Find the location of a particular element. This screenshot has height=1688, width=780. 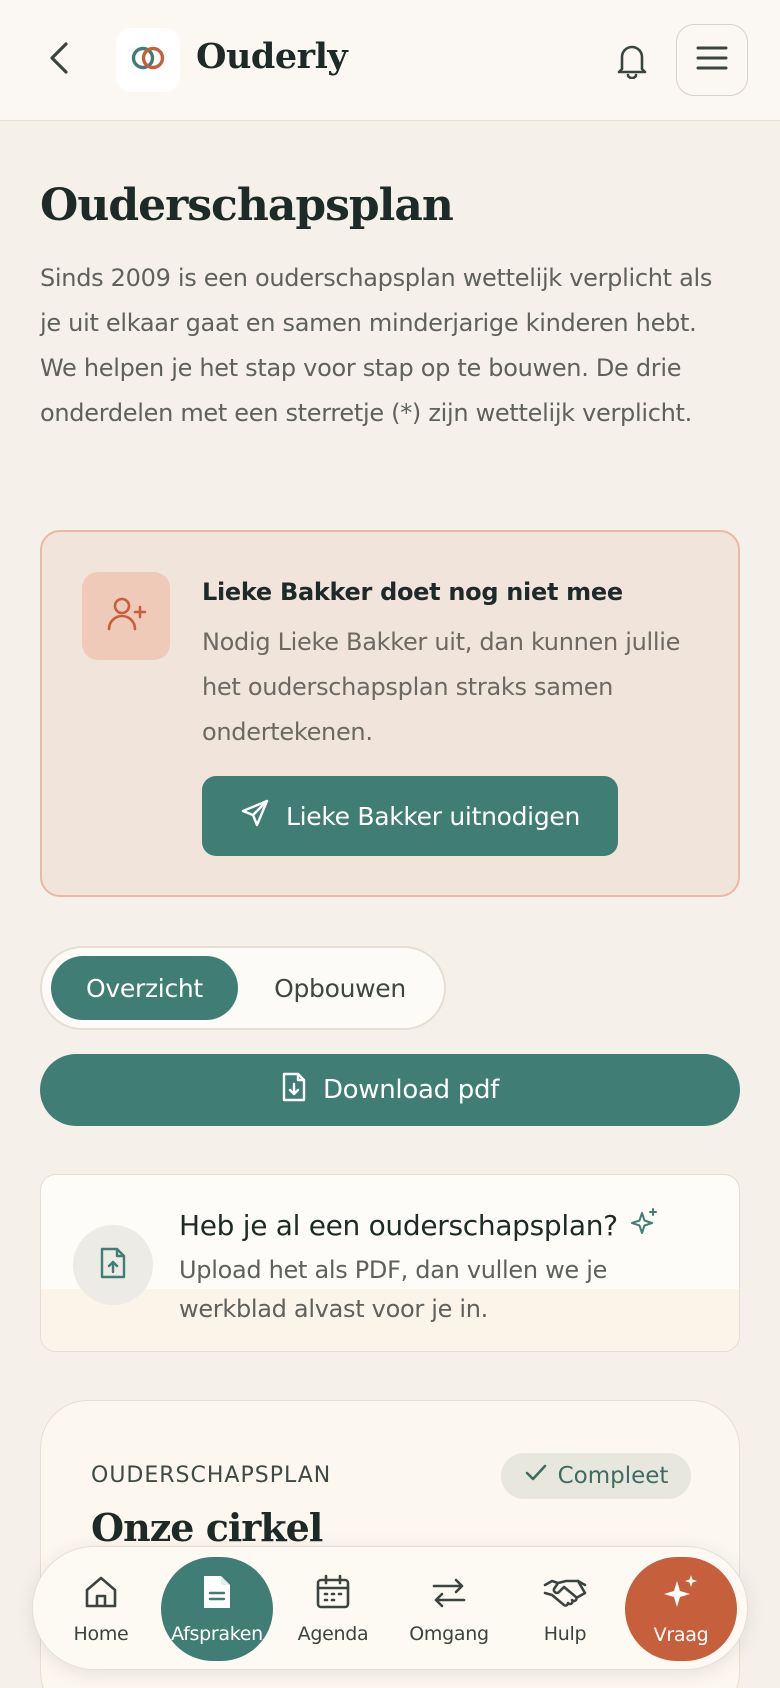

nav-afspraken: Afspraken is located at coordinates (217, 1609).